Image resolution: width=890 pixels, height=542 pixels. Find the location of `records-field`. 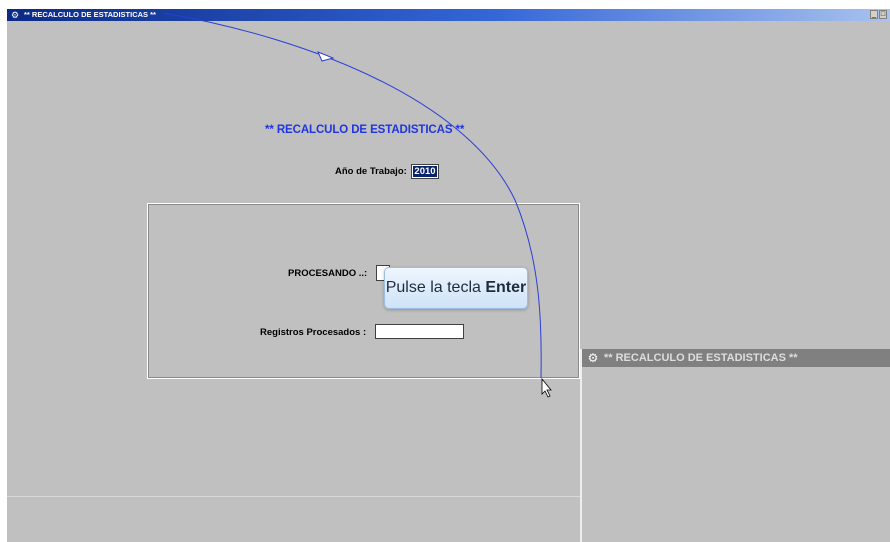

records-field is located at coordinates (419, 331).